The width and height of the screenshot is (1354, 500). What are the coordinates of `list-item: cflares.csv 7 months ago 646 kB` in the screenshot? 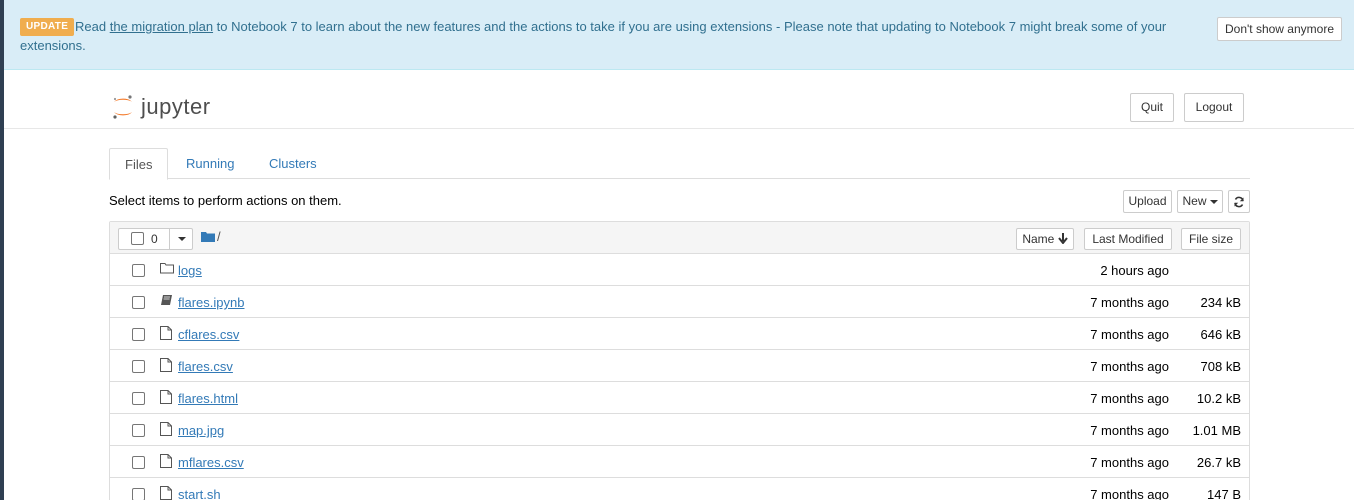 It's located at (679, 334).